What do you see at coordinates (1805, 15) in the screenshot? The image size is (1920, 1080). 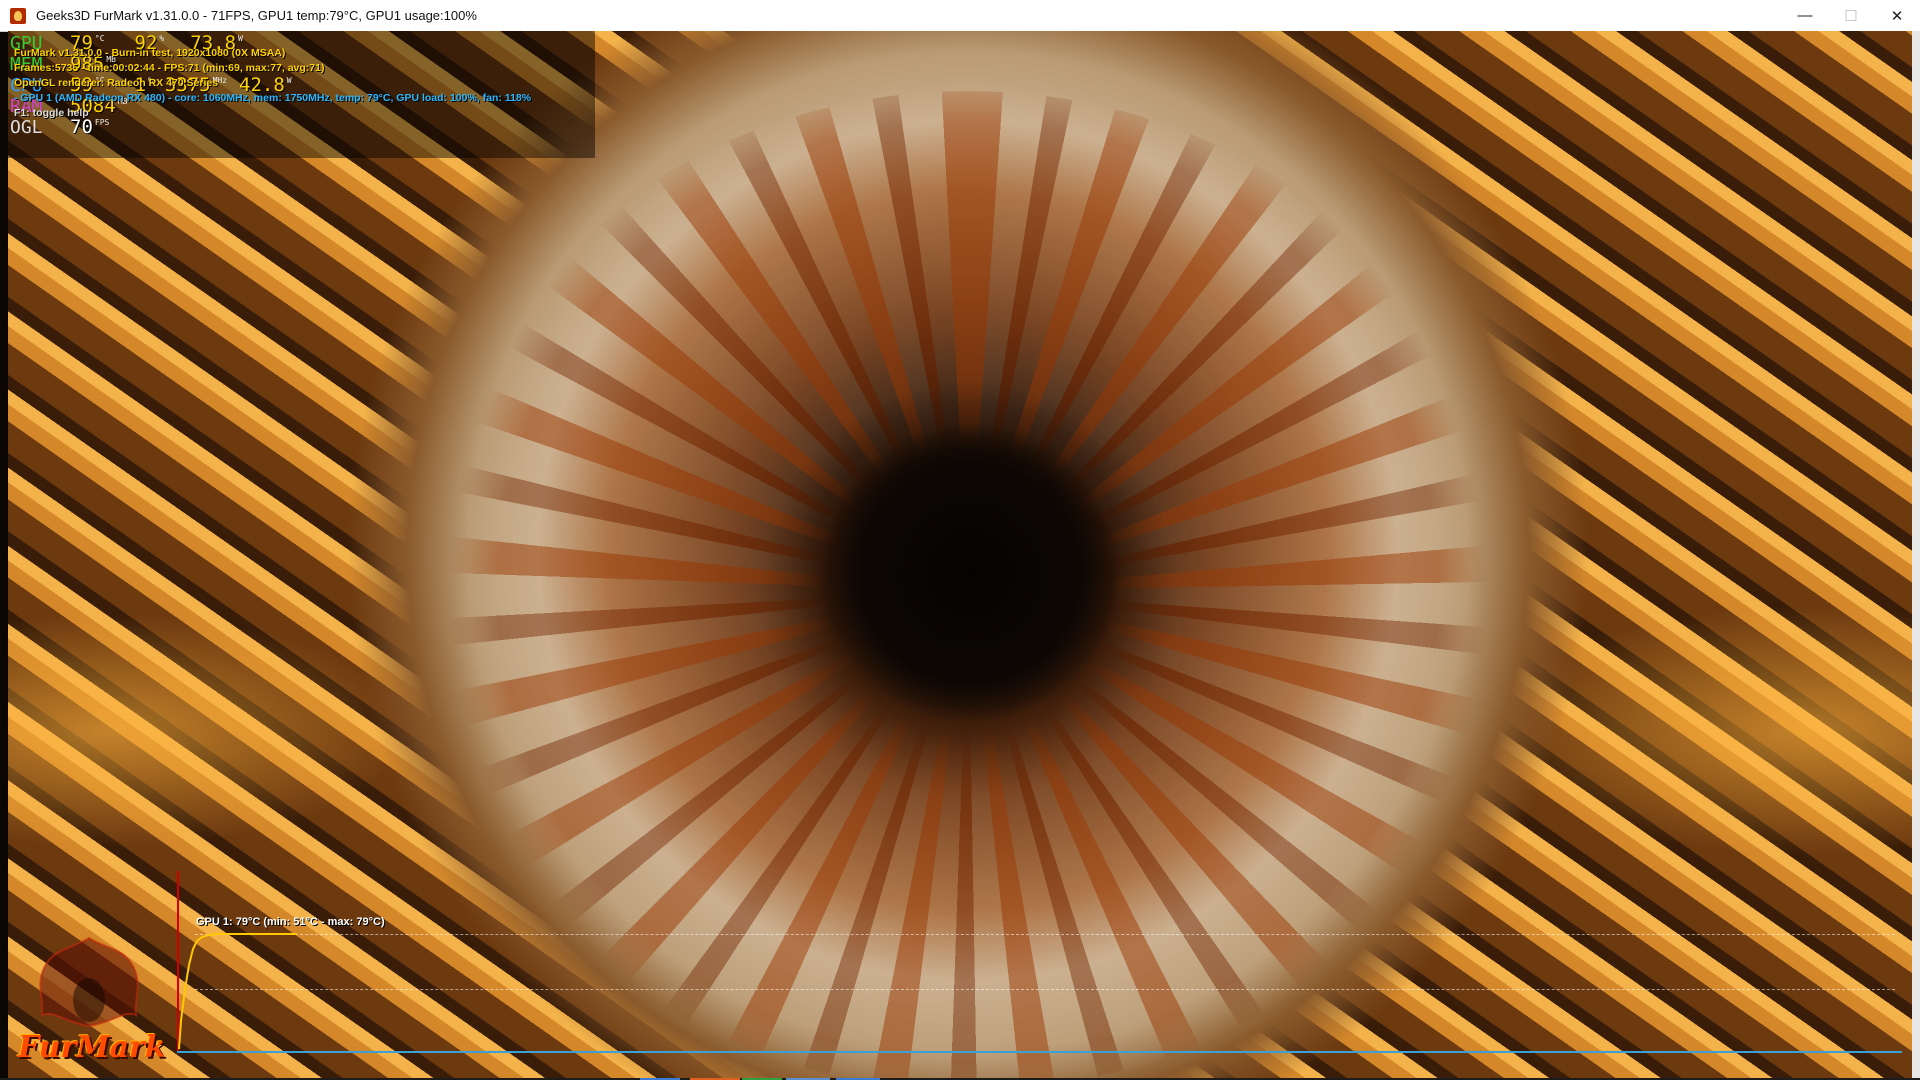 I see `minimize-button: —` at bounding box center [1805, 15].